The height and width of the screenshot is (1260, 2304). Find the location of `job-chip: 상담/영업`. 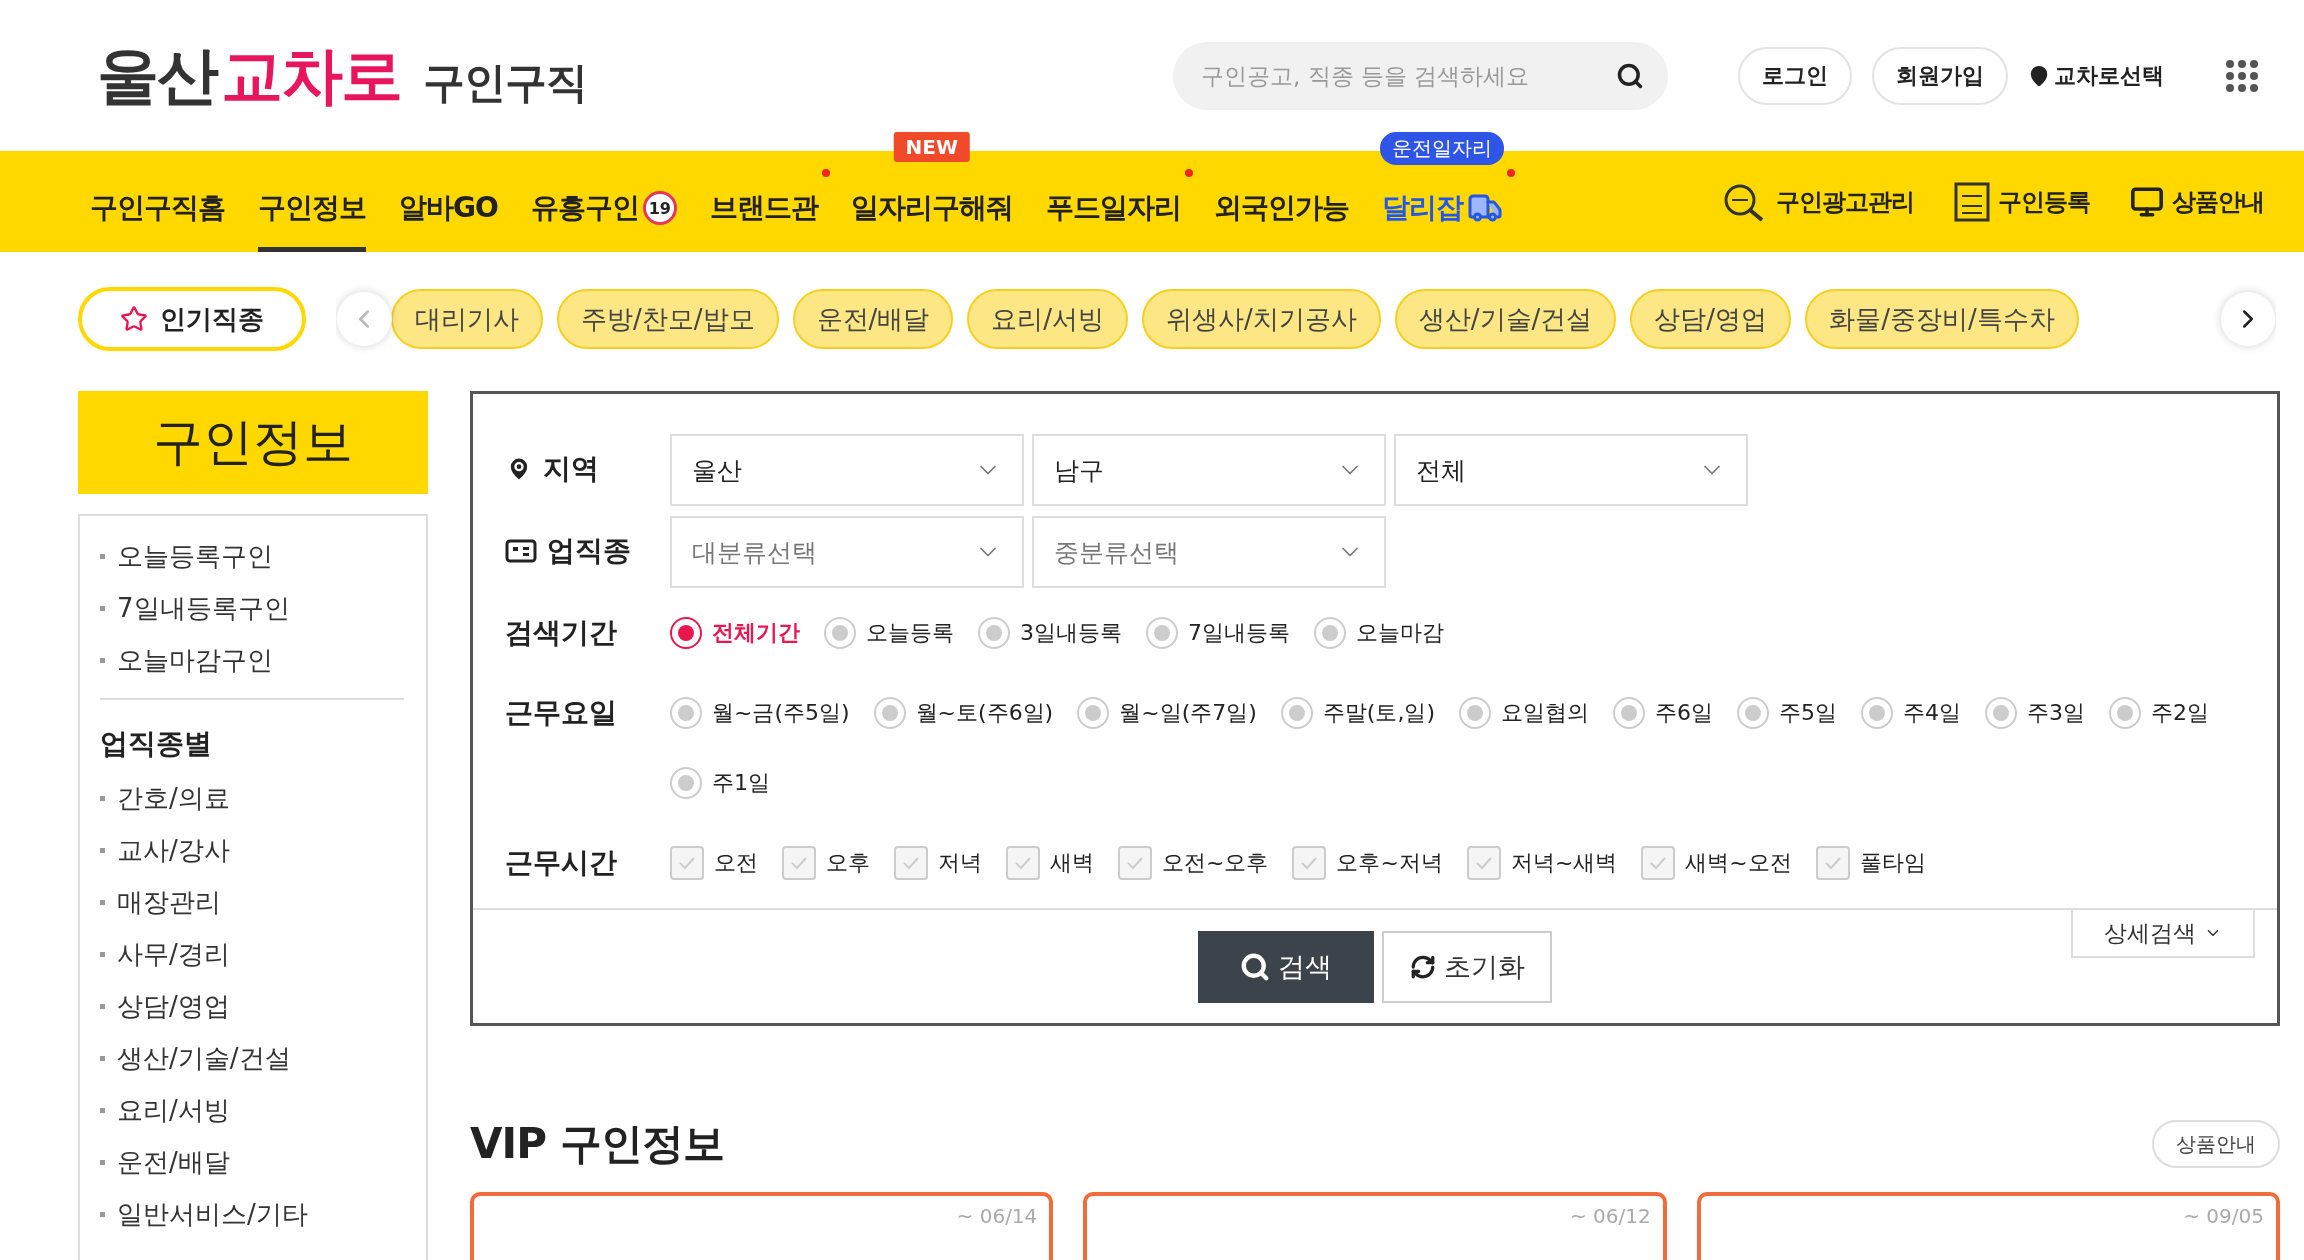

job-chip: 상담/영업 is located at coordinates (1711, 319).